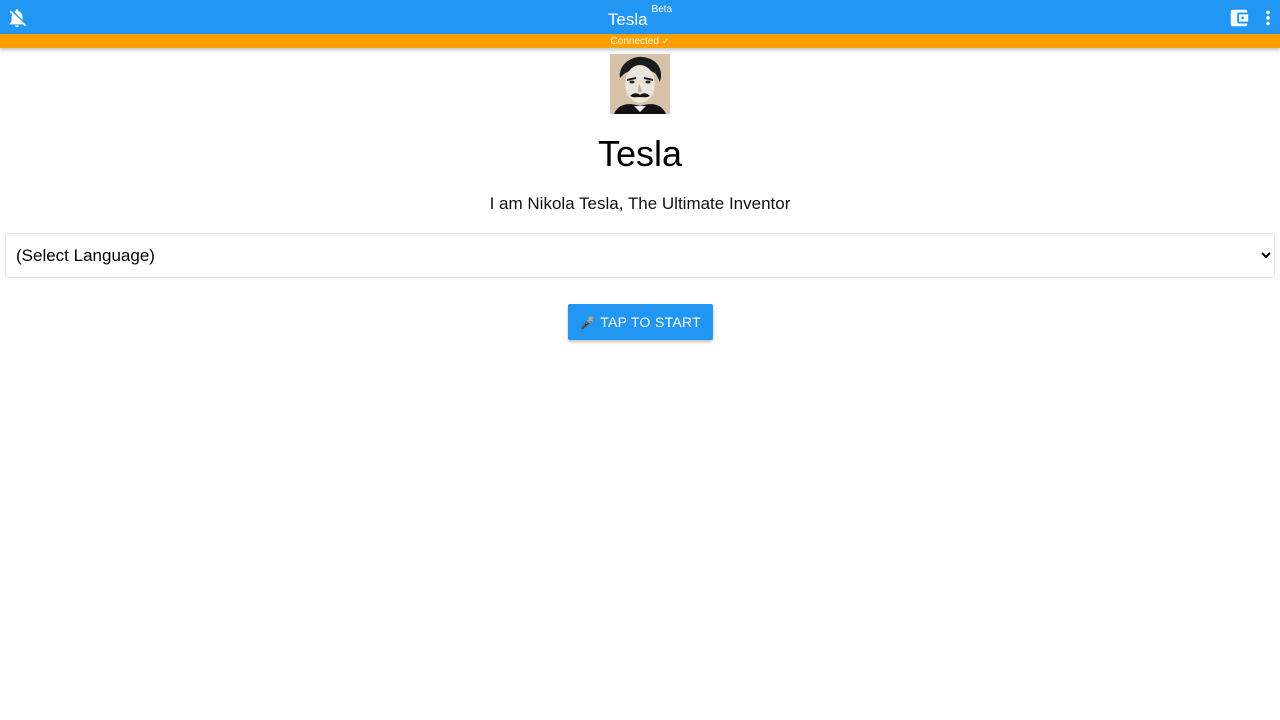 Image resolution: width=1280 pixels, height=720 pixels. I want to click on bot-tagline: I am Nikola Tesla, The Ultimate Inventor, so click(640, 203).